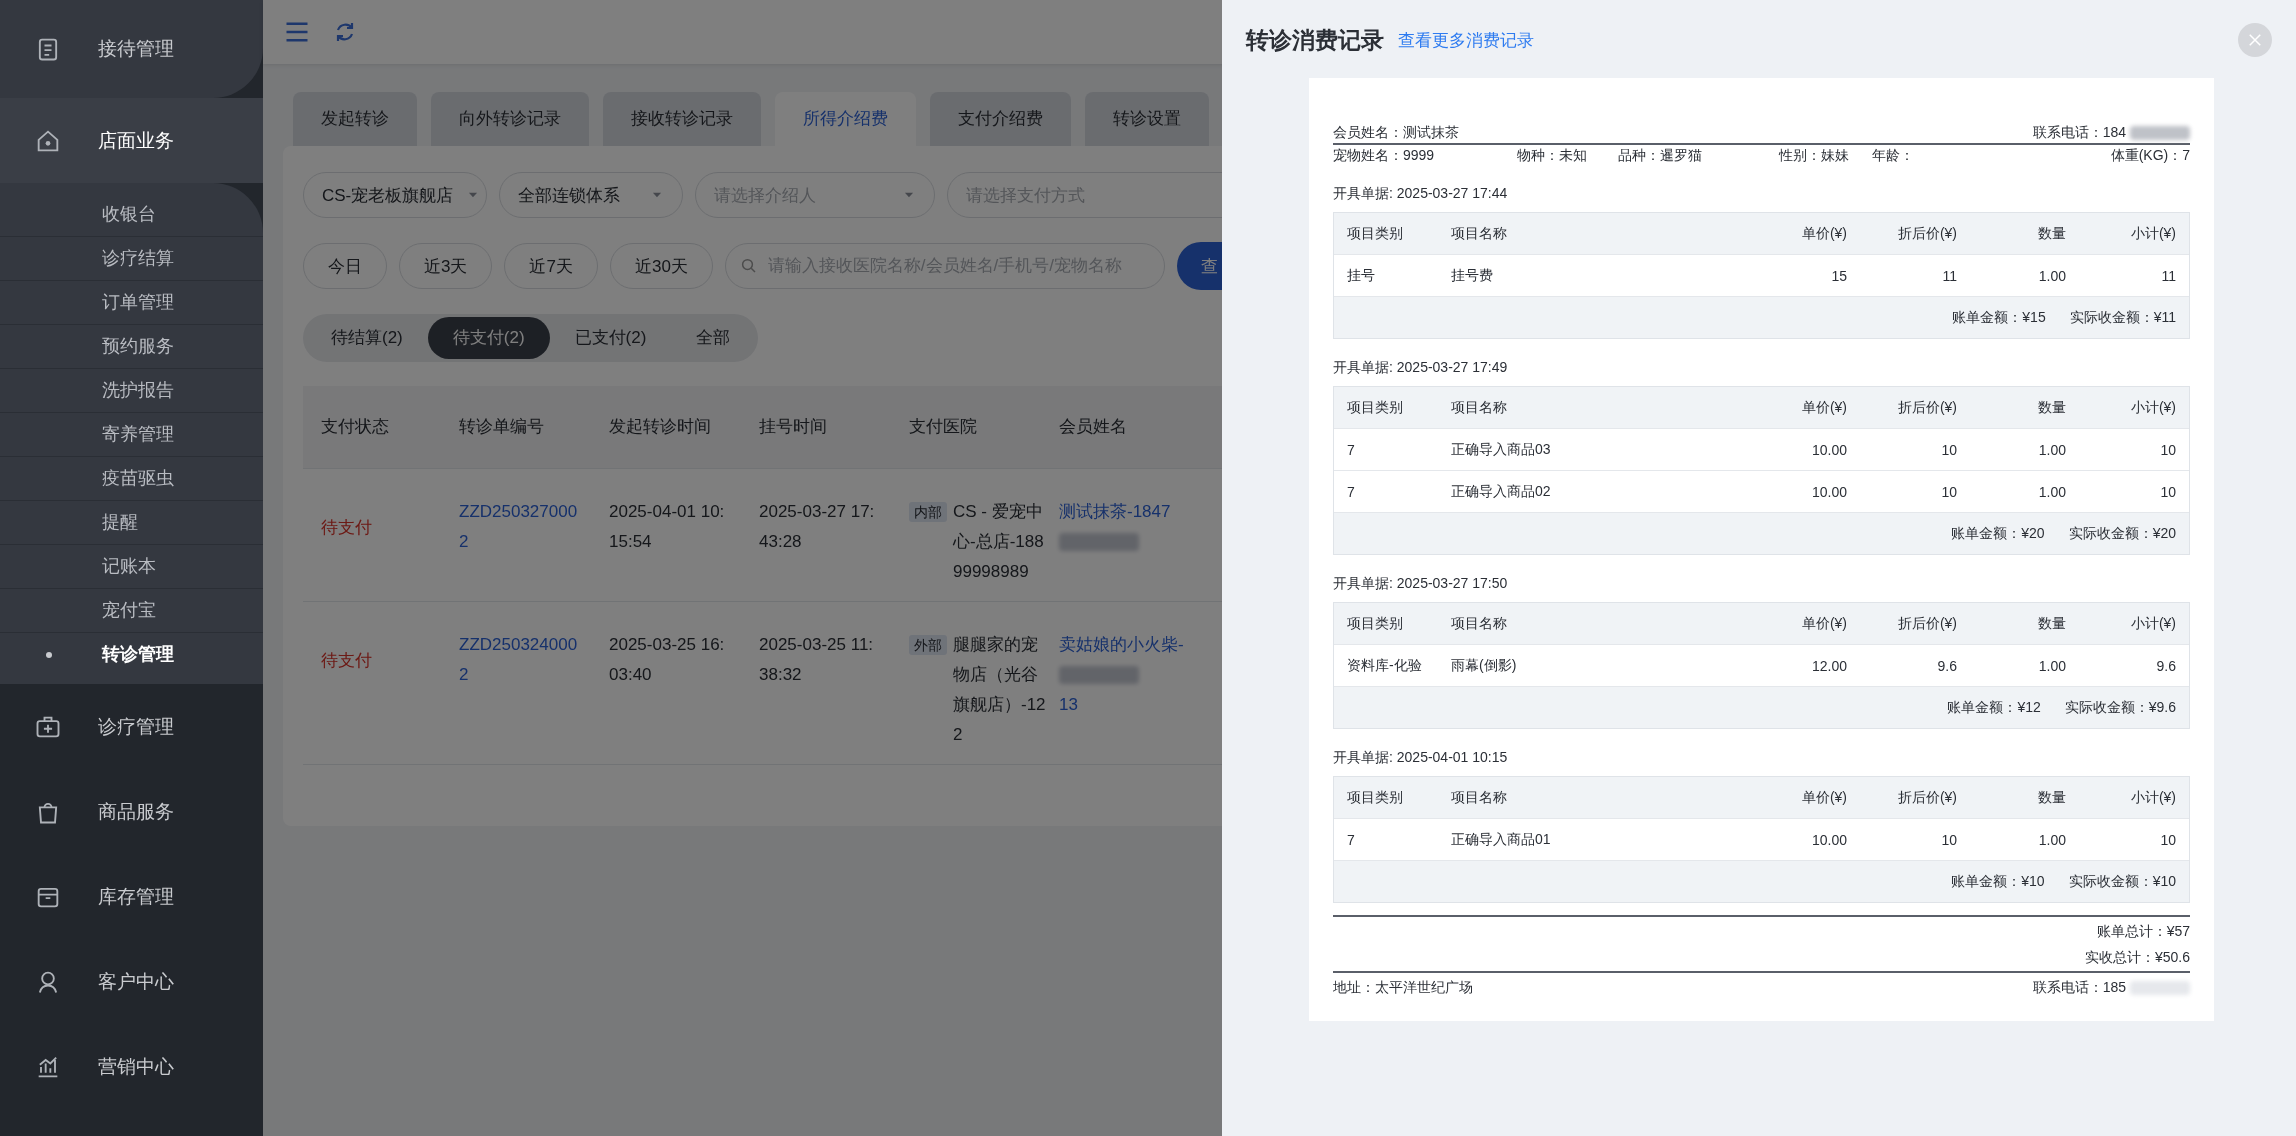  What do you see at coordinates (2122, 881) in the screenshot?
I see `actual-amount: 实际收金额：¥10` at bounding box center [2122, 881].